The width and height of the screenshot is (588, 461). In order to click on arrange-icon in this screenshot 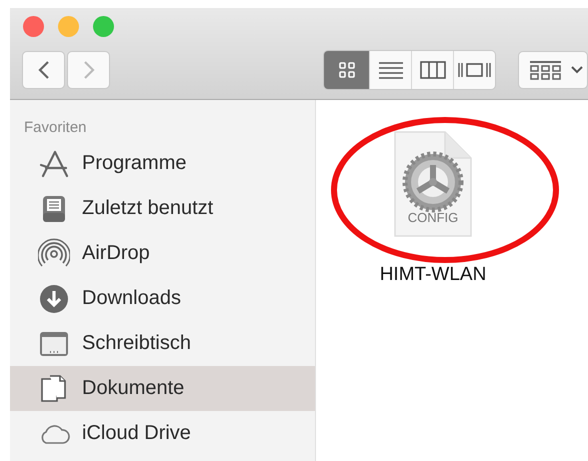, I will do `click(545, 70)`.